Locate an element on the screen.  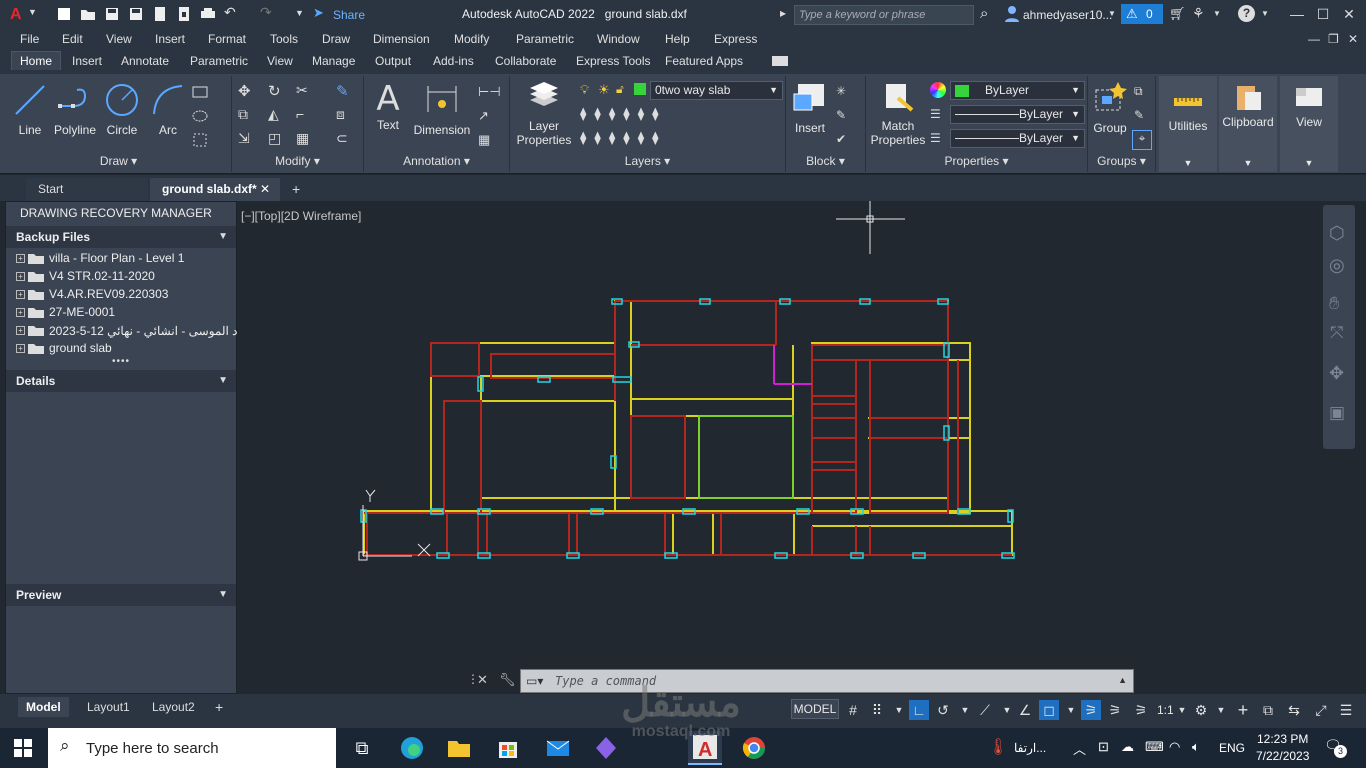
layer-dropdown: 0two way slab ▼ is located at coordinates (716, 90).